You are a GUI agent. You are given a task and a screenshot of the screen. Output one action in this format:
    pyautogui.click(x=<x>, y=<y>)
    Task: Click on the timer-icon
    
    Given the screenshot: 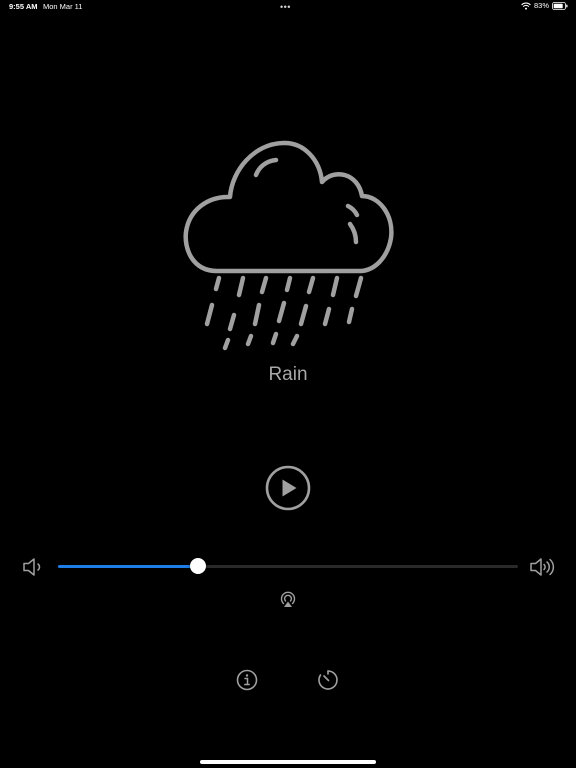 What is the action you would take?
    pyautogui.click(x=328, y=680)
    